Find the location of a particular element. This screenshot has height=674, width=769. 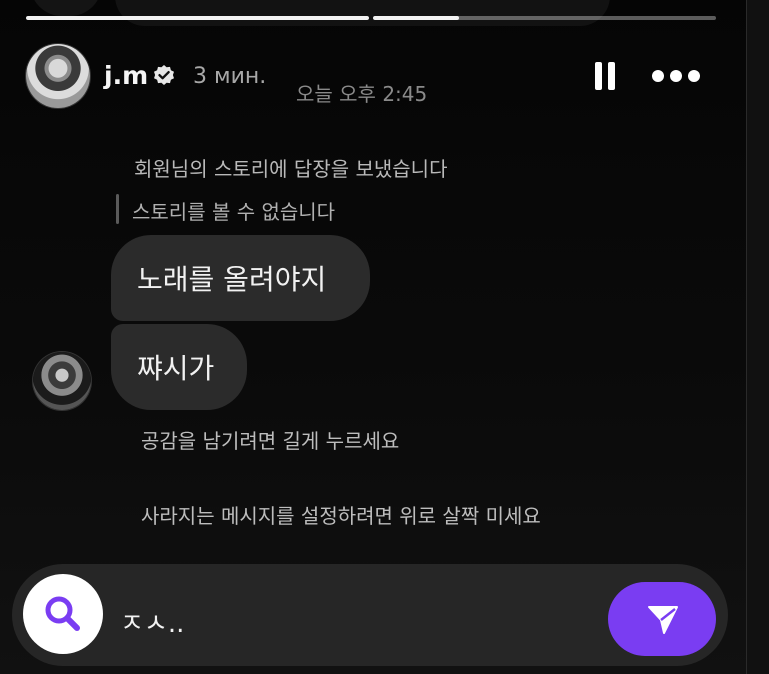

message-bubble: 쨔시가 is located at coordinates (179, 367).